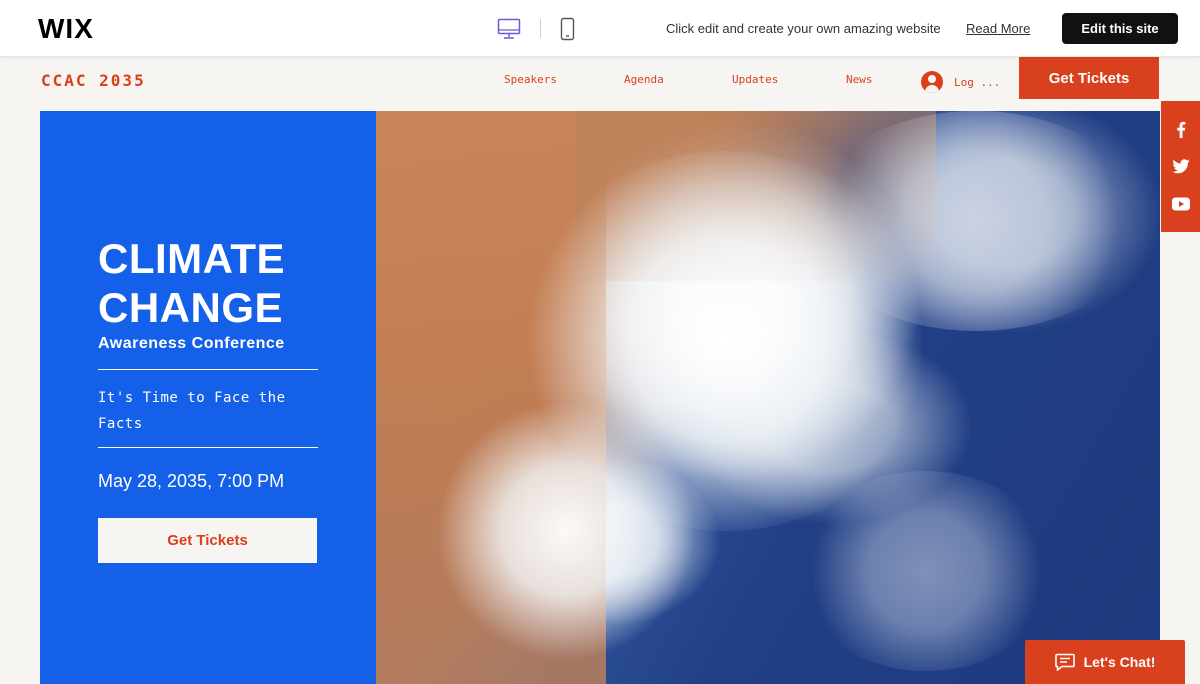 This screenshot has height=684, width=1200. What do you see at coordinates (1089, 78) in the screenshot?
I see `header-get-tickets-button: Get Tickets` at bounding box center [1089, 78].